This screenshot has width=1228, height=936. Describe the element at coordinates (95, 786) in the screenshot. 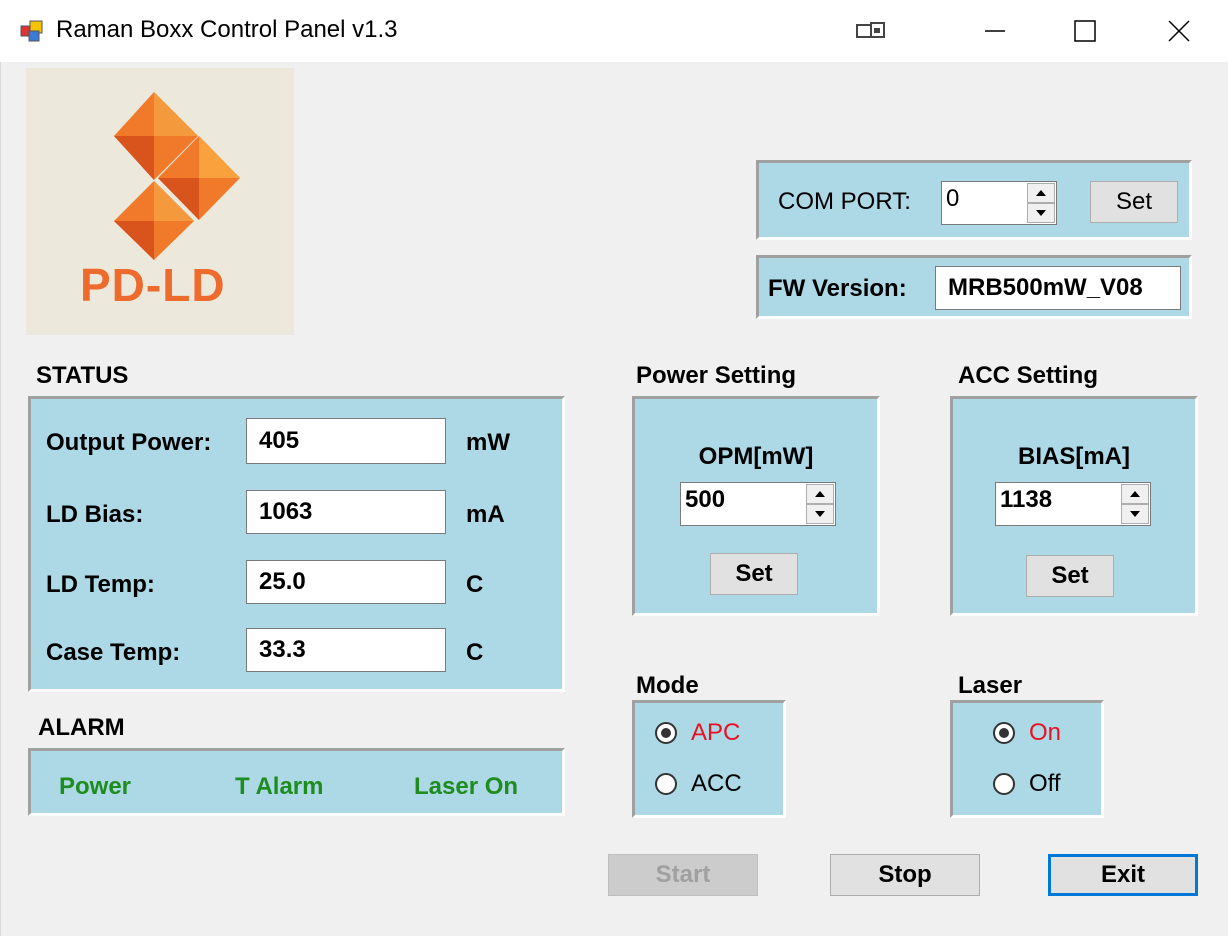

I see `alarm-power-indicator: Power` at that location.